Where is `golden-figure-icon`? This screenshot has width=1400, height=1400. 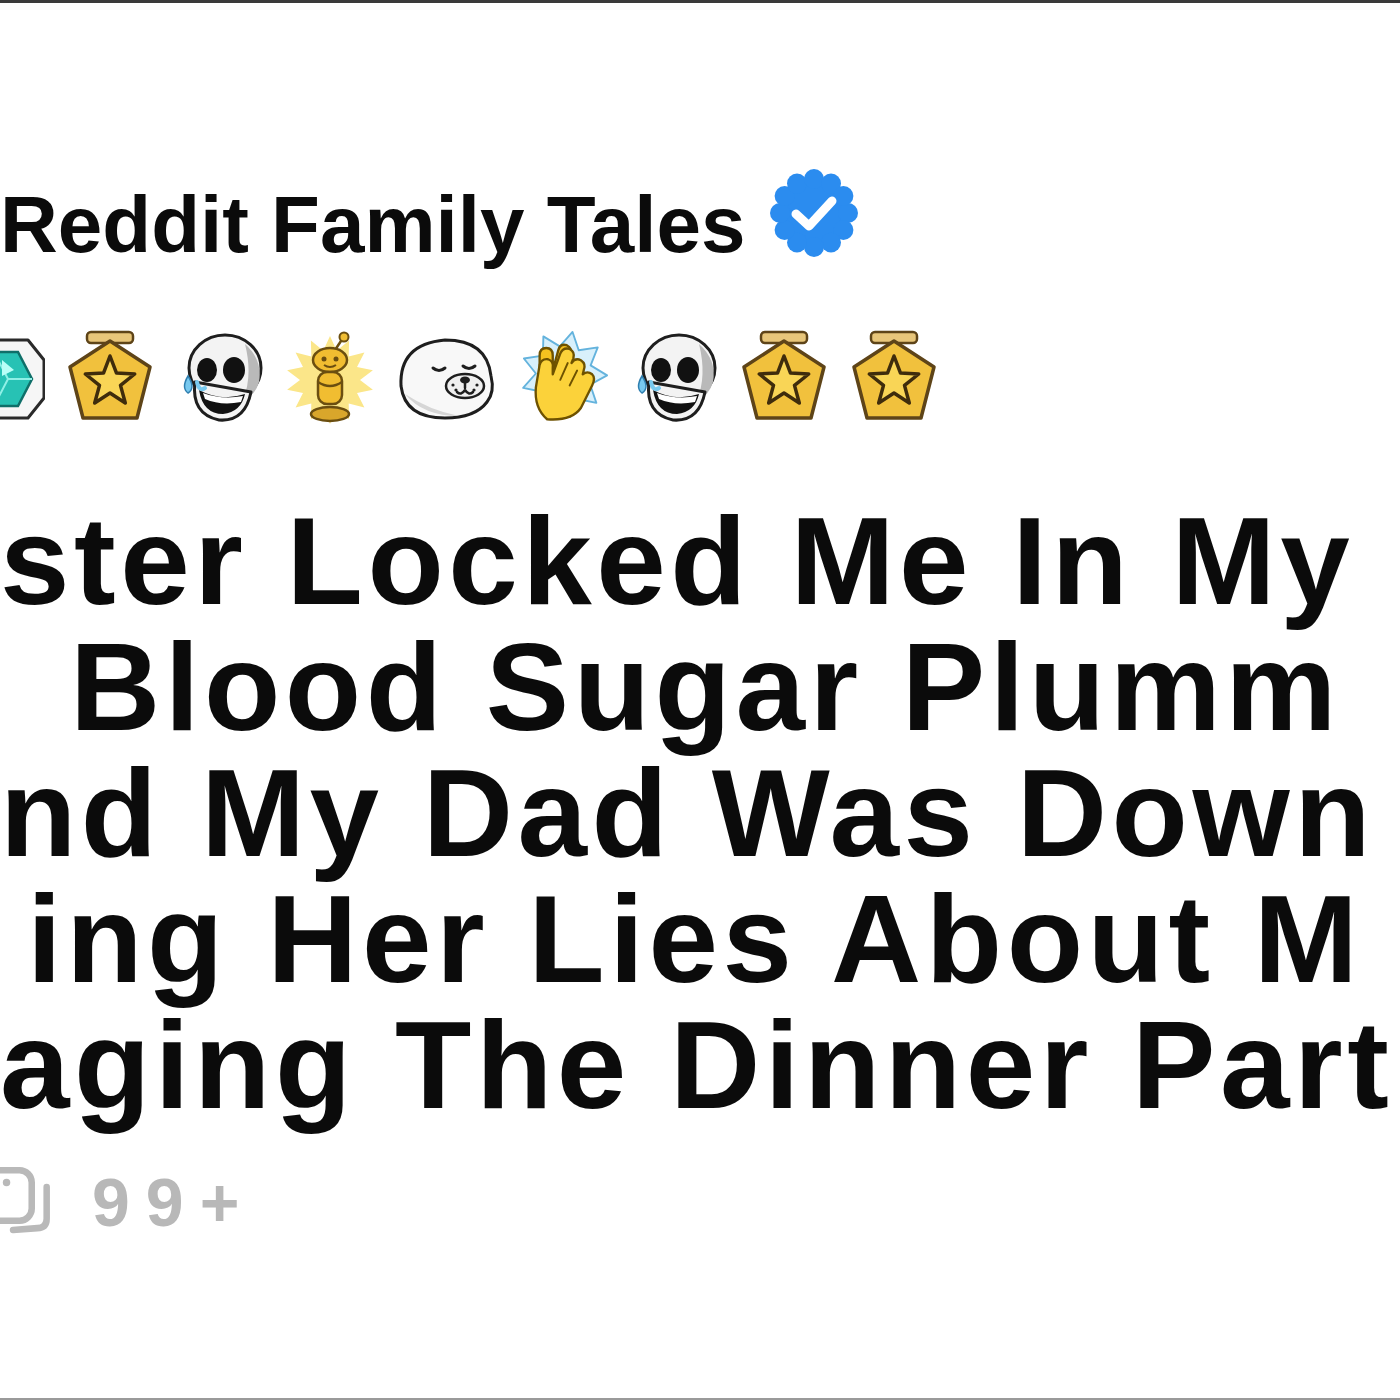
golden-figure-icon is located at coordinates (330, 378).